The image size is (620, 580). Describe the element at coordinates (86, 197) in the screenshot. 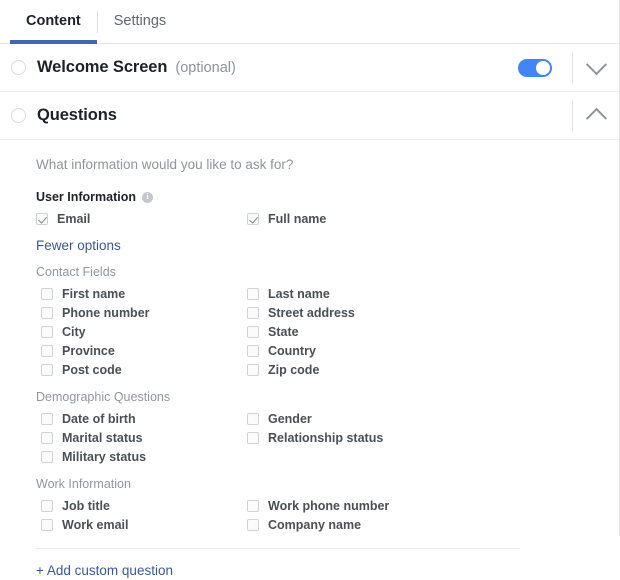

I see `user-information-label: User Information` at that location.